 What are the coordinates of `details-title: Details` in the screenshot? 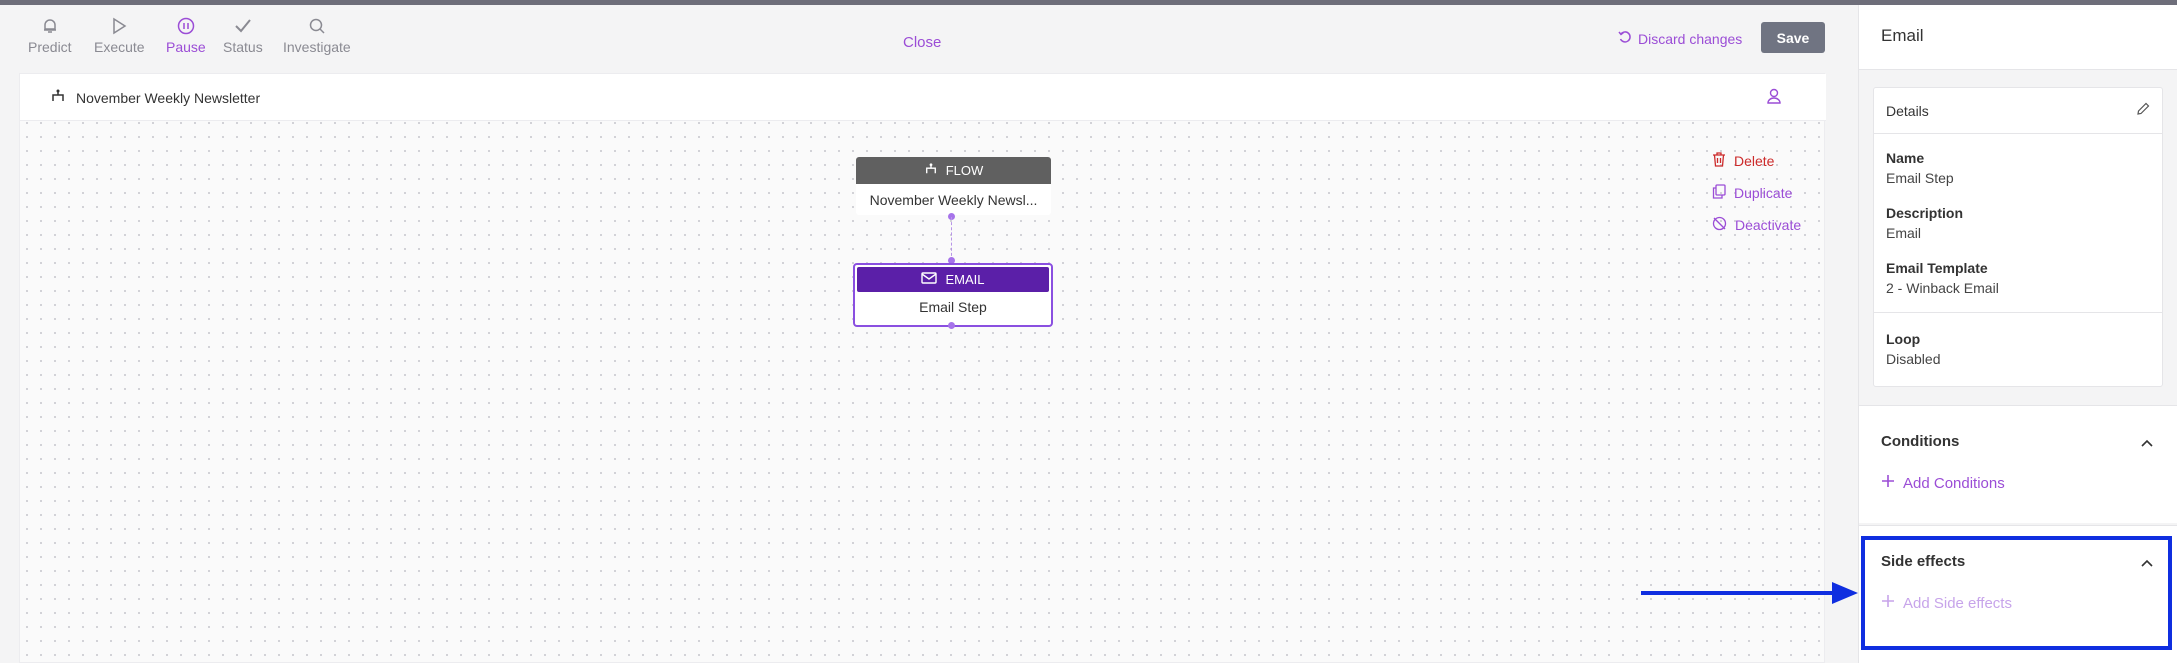 It's located at (1907, 110).